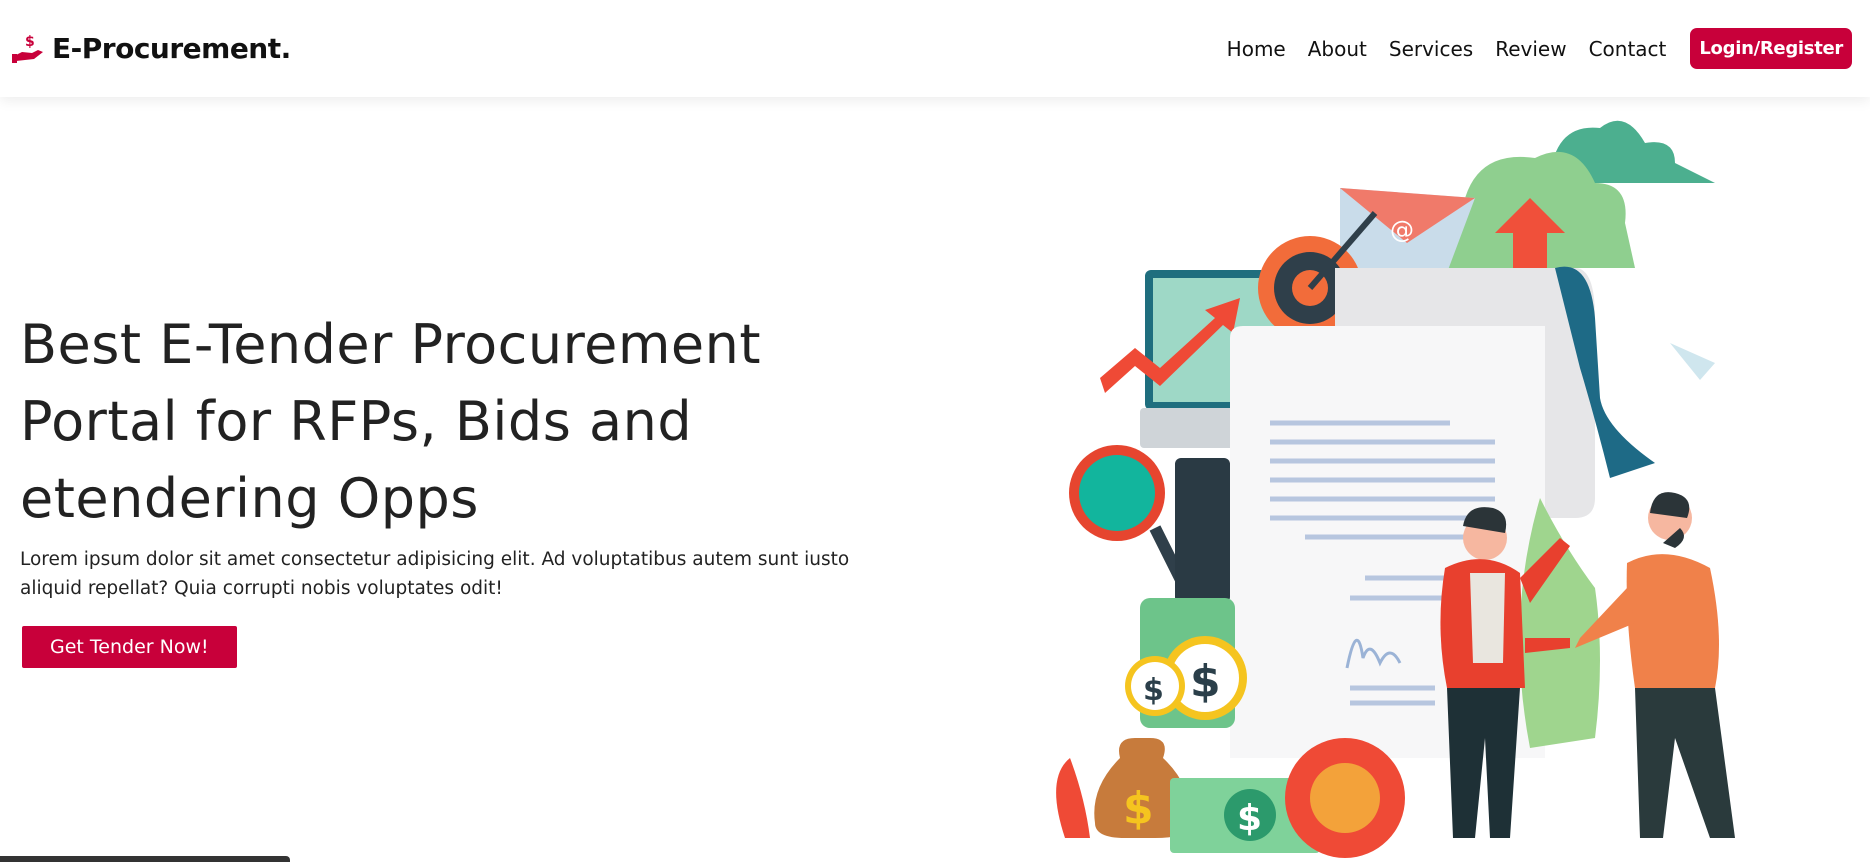 This screenshot has width=1870, height=862. I want to click on nav-contact: Contact, so click(1628, 49).